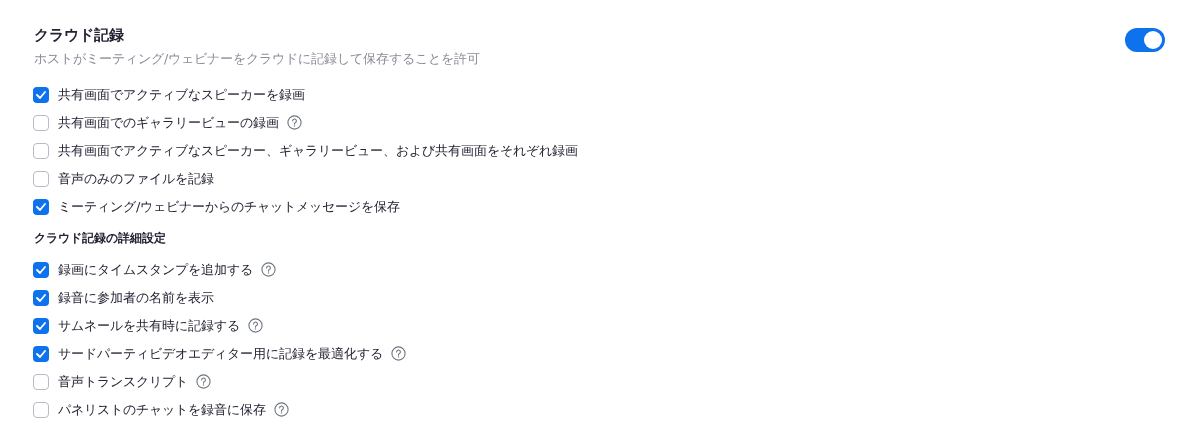  What do you see at coordinates (149, 325) in the screenshot?
I see `option-label: サムネールを共有時に記録する` at bounding box center [149, 325].